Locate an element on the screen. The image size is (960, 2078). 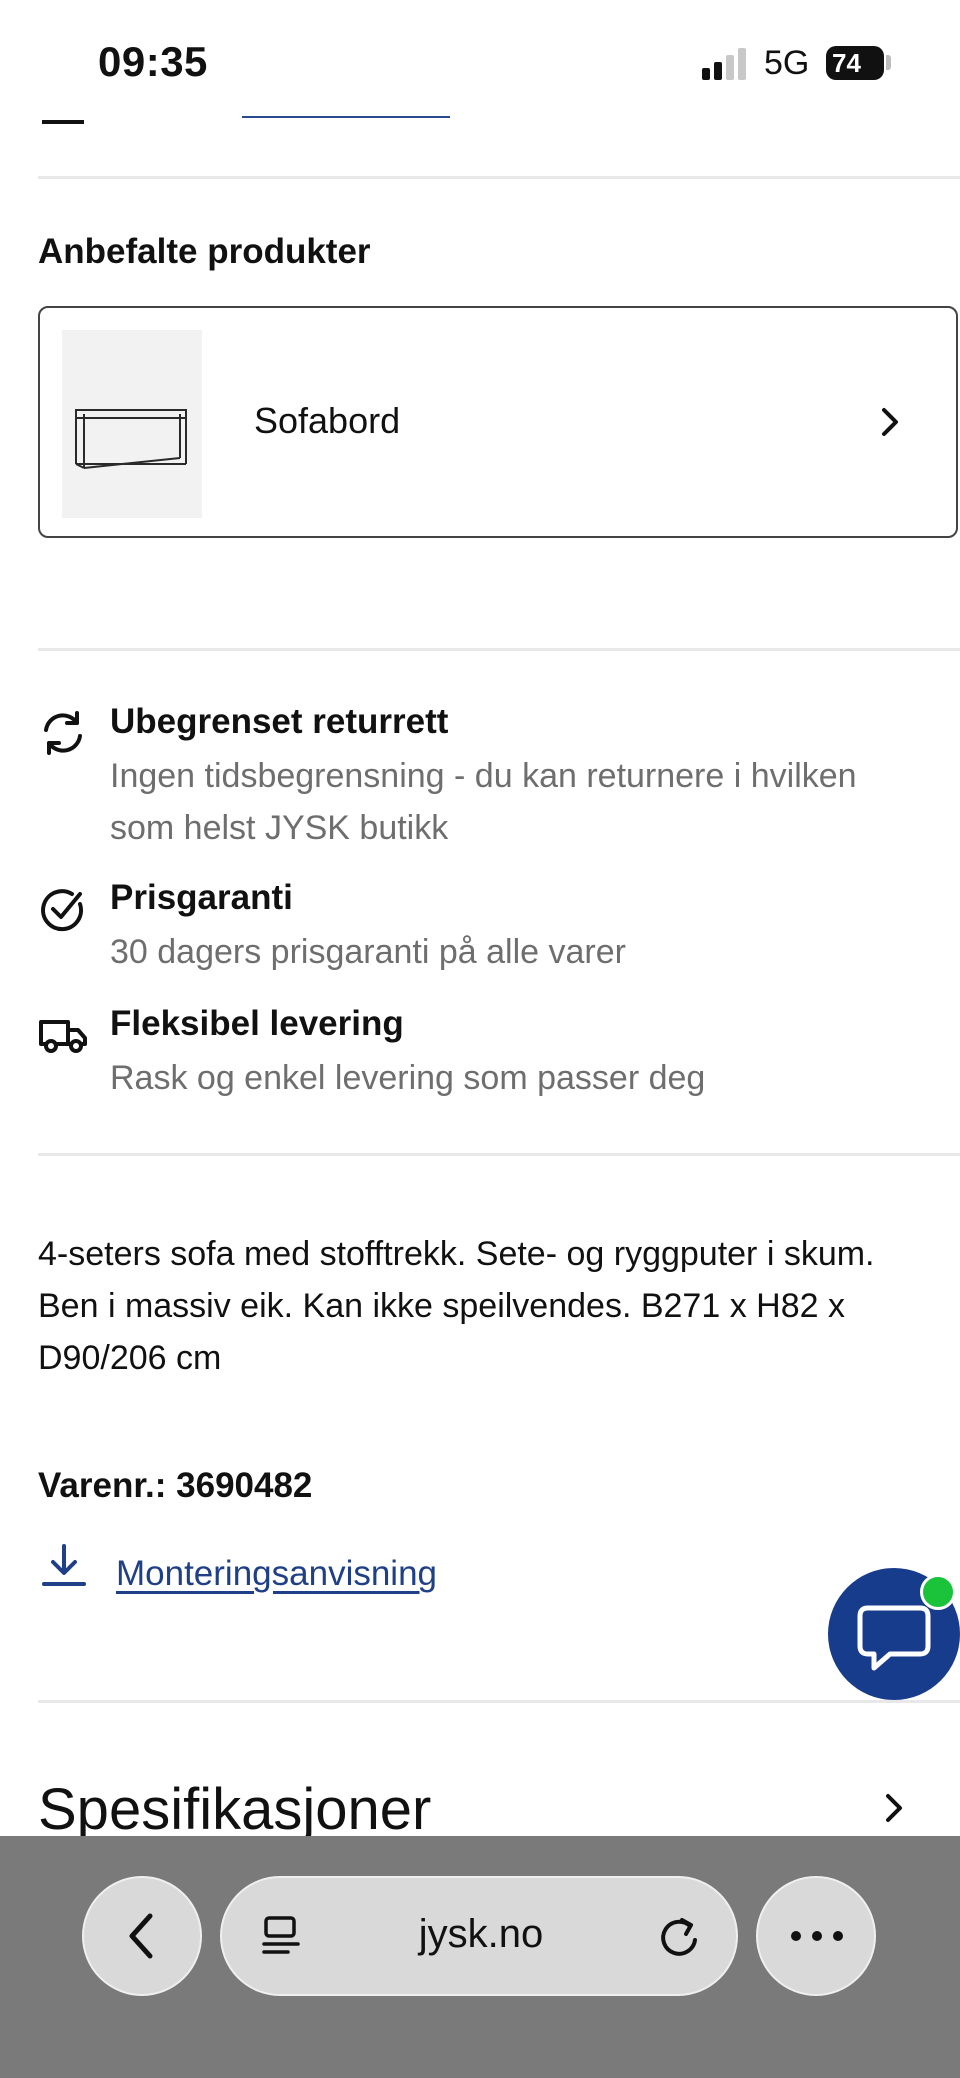
benefit-description: 30 dagers prisgaranti på alle varer is located at coordinates (368, 952).